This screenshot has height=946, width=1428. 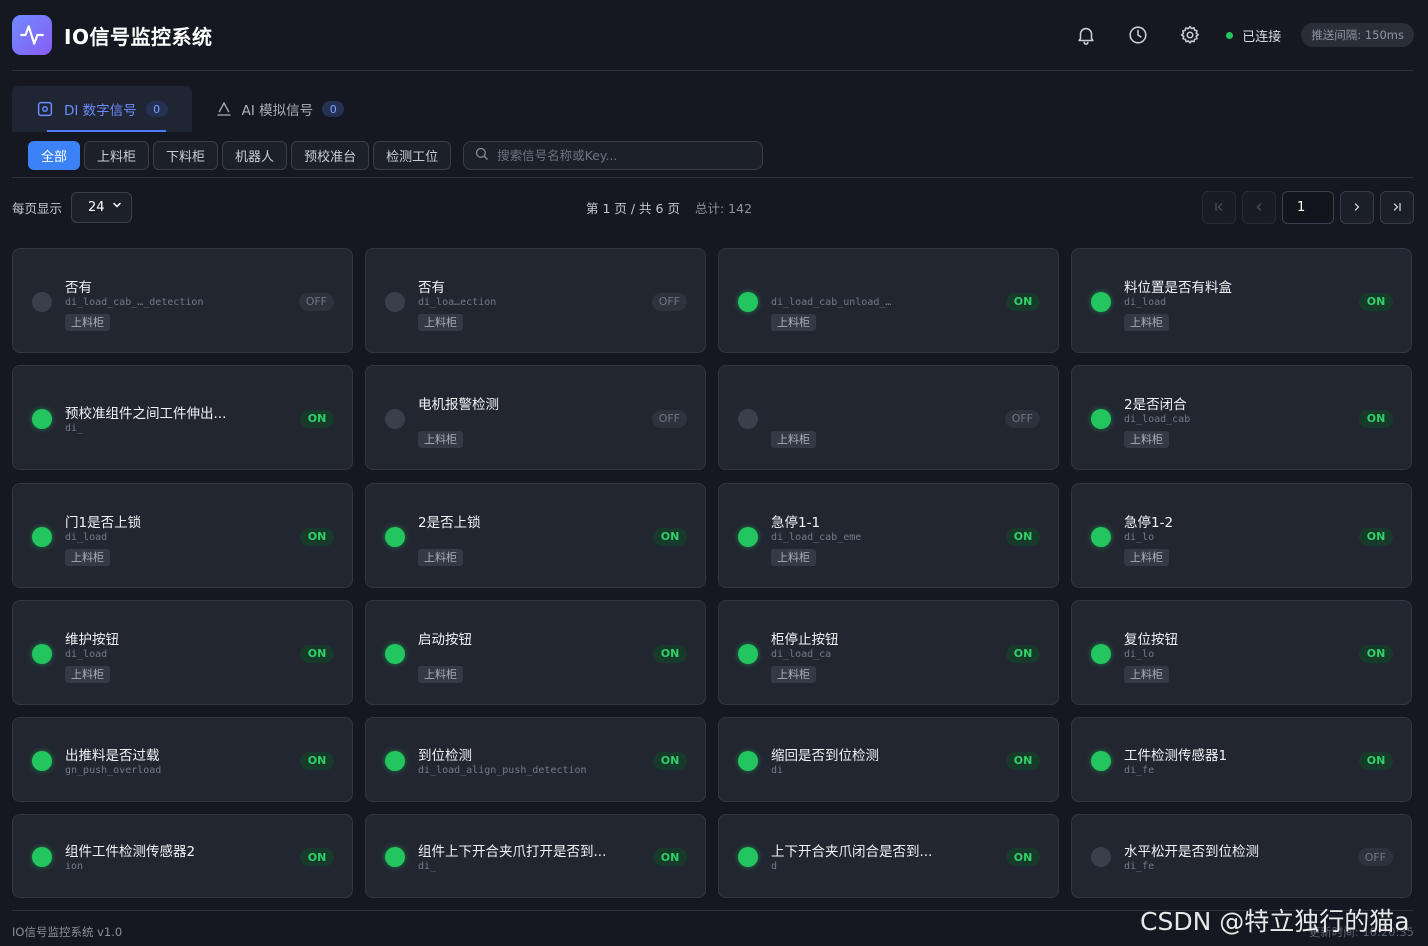 What do you see at coordinates (1241, 417) in the screenshot?
I see `signal-card: 2是否闭合 di_load_cab 上料柜 ON` at bounding box center [1241, 417].